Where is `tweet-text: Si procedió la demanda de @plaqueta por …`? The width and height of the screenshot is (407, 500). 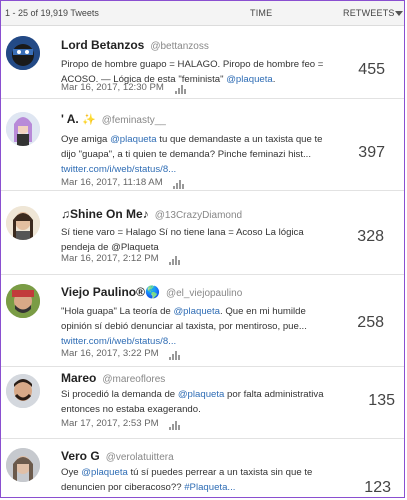 tweet-text: Si procedió la demanda de @plaqueta por … is located at coordinates (192, 402).